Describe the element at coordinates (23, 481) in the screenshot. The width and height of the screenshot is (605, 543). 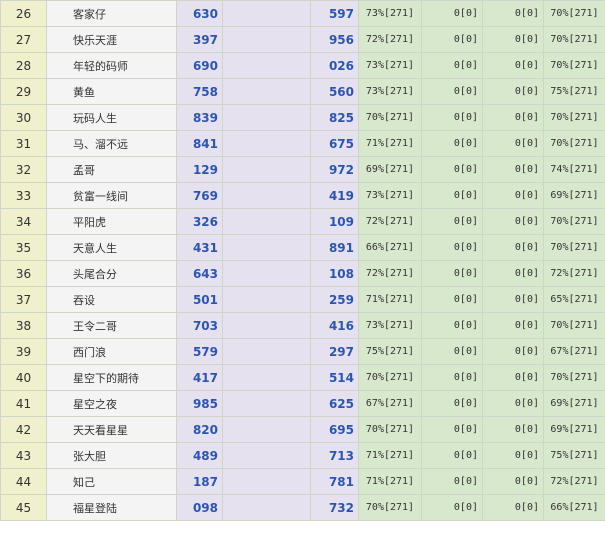
I see `rank-cell: 44` at that location.